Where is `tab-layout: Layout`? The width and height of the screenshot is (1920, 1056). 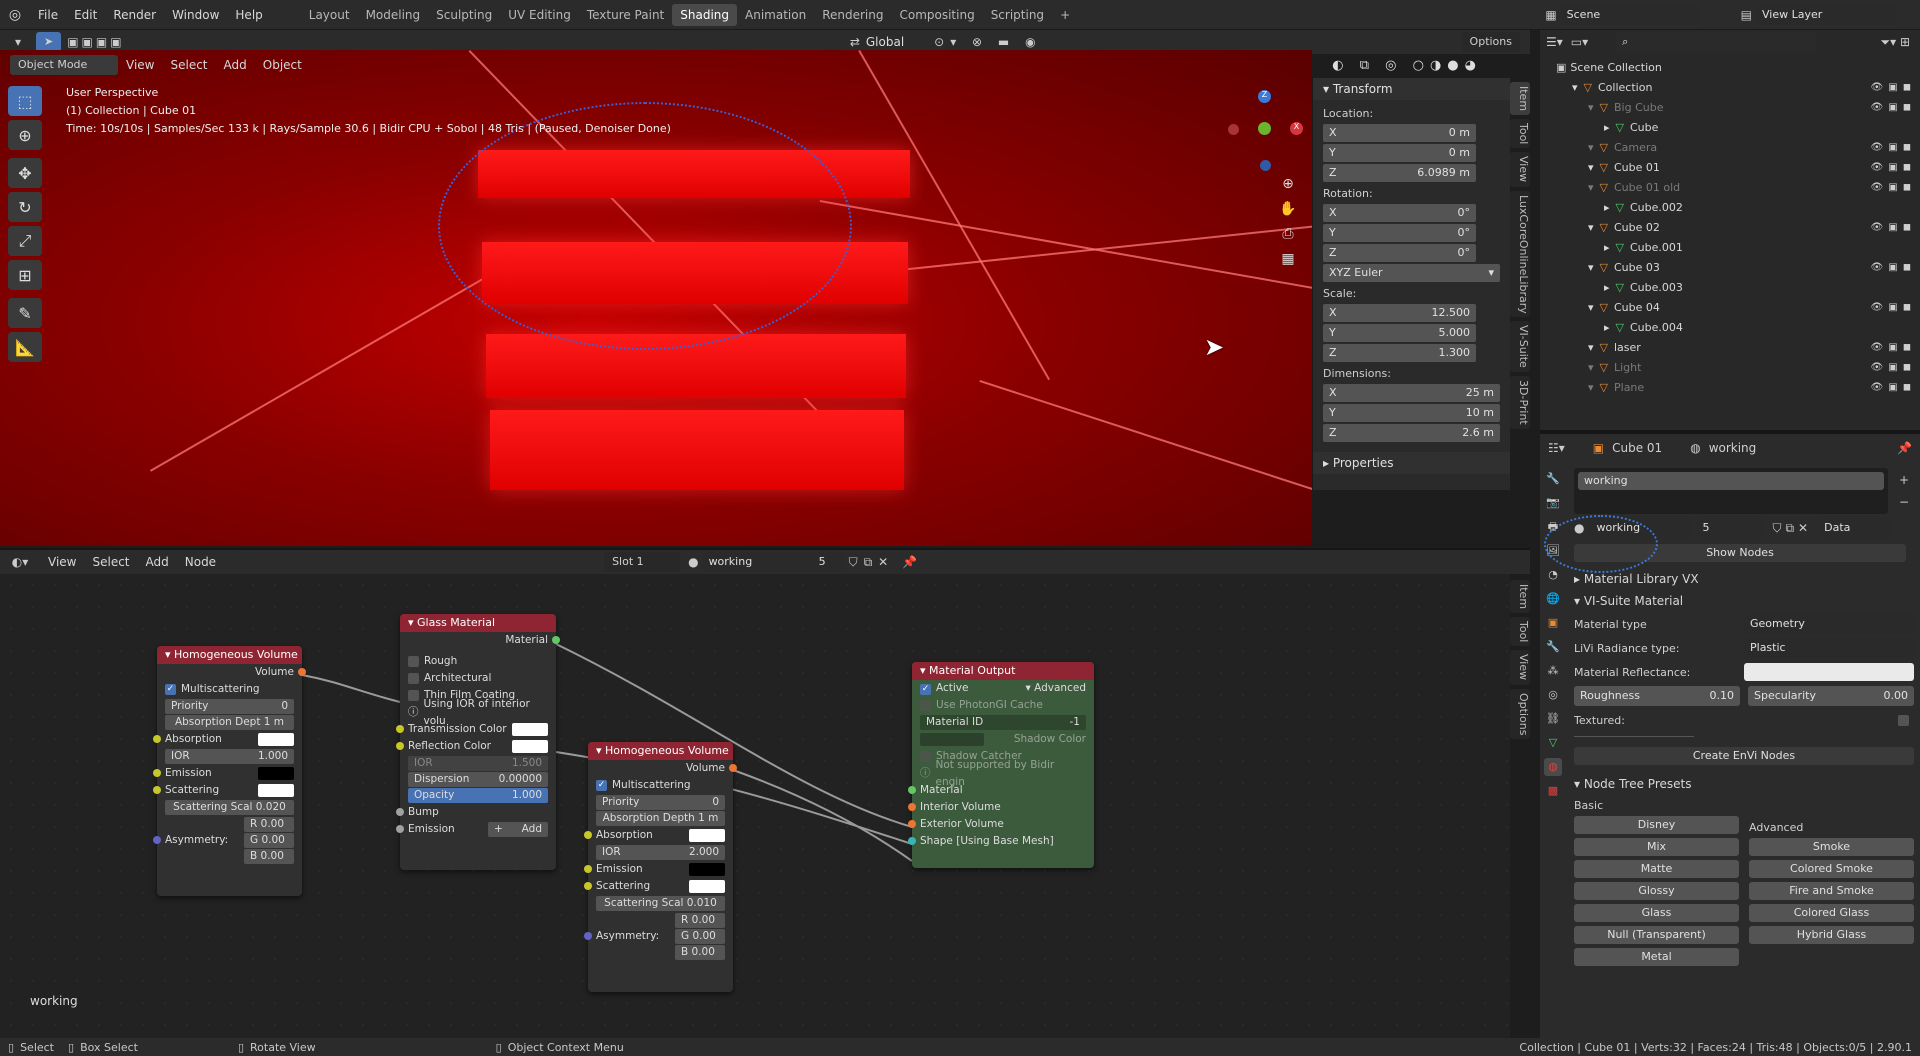 tab-layout: Layout is located at coordinates (329, 15).